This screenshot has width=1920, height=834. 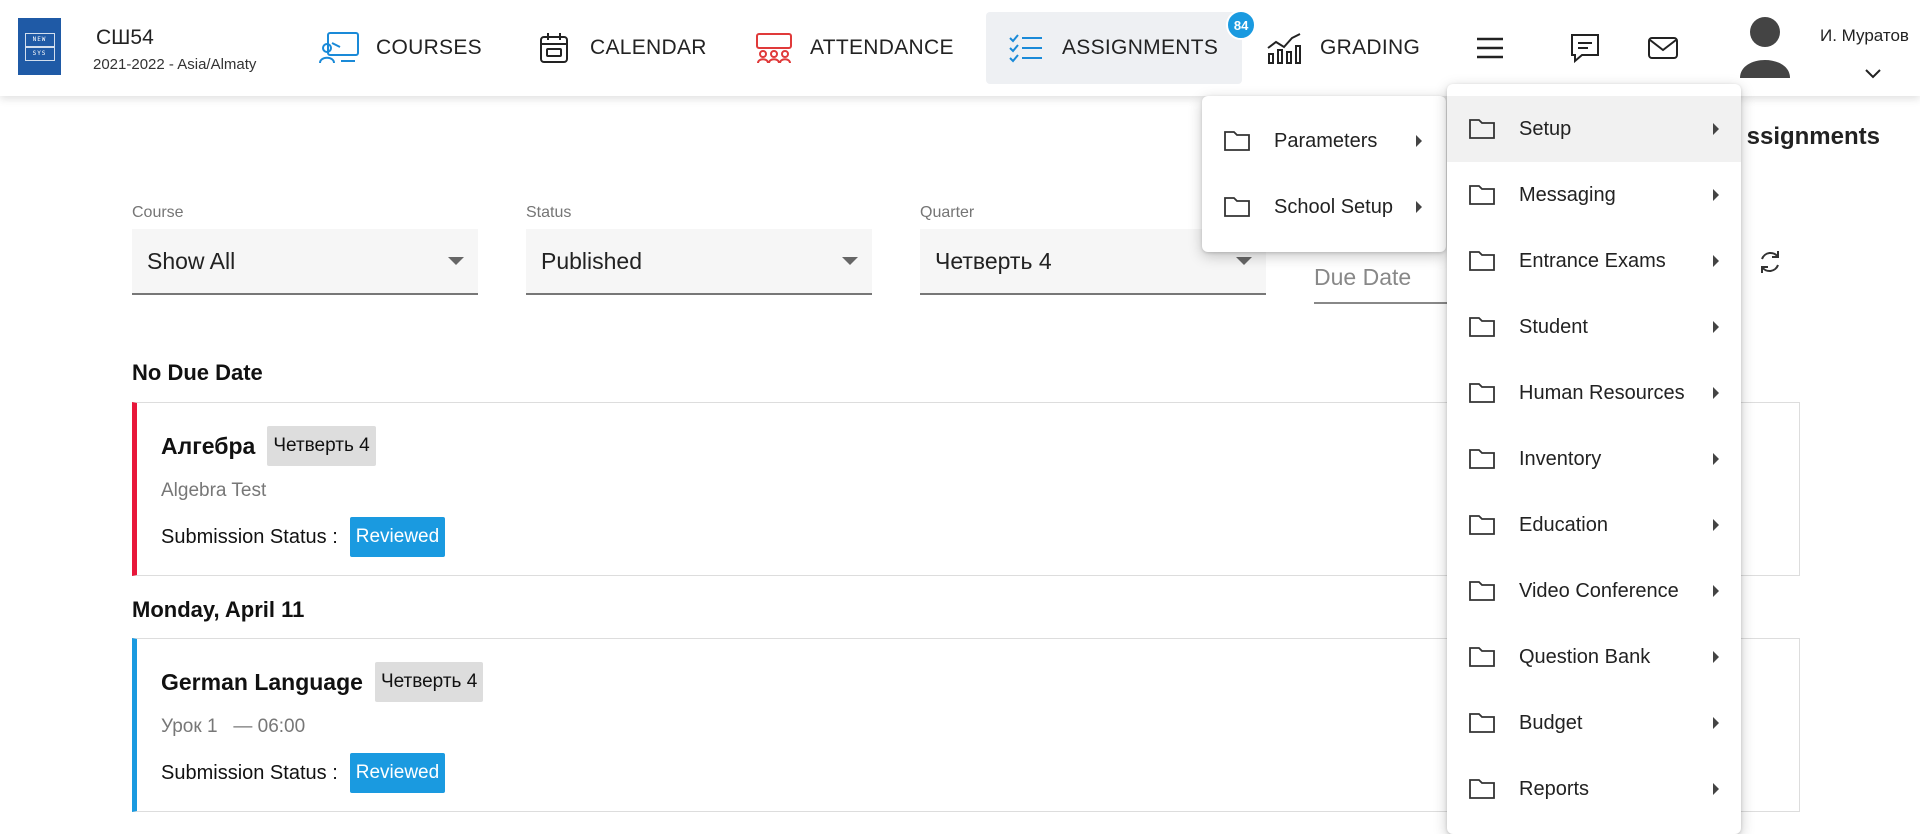 I want to click on logo-text-line-2: SYS, so click(x=39, y=53).